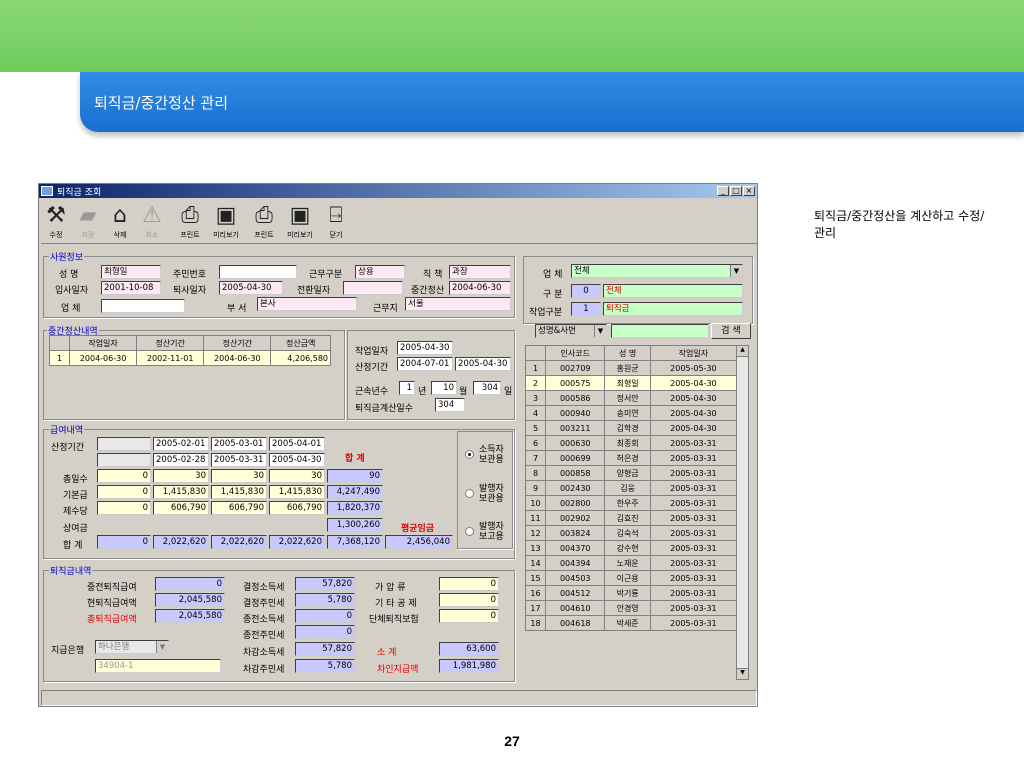  Describe the element at coordinates (143, 306) in the screenshot. I see `company-field` at that location.